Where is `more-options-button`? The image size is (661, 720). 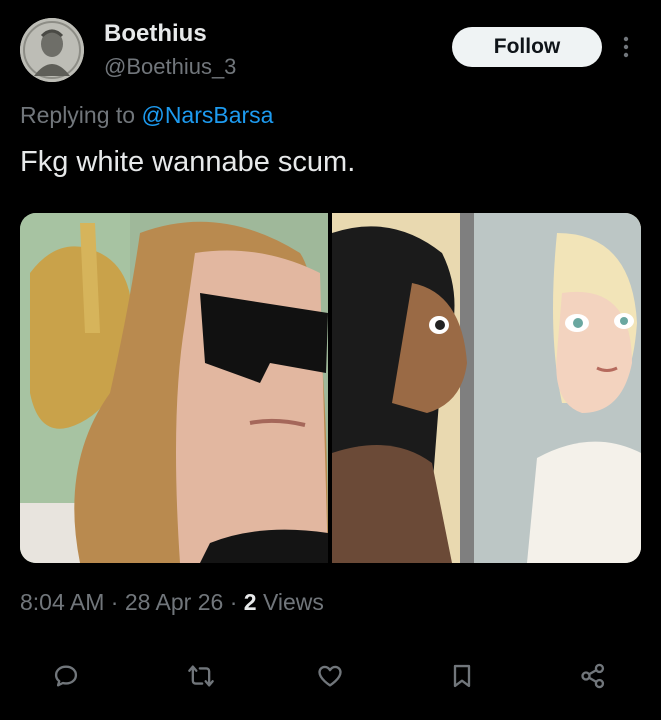
more-options-button is located at coordinates (626, 47).